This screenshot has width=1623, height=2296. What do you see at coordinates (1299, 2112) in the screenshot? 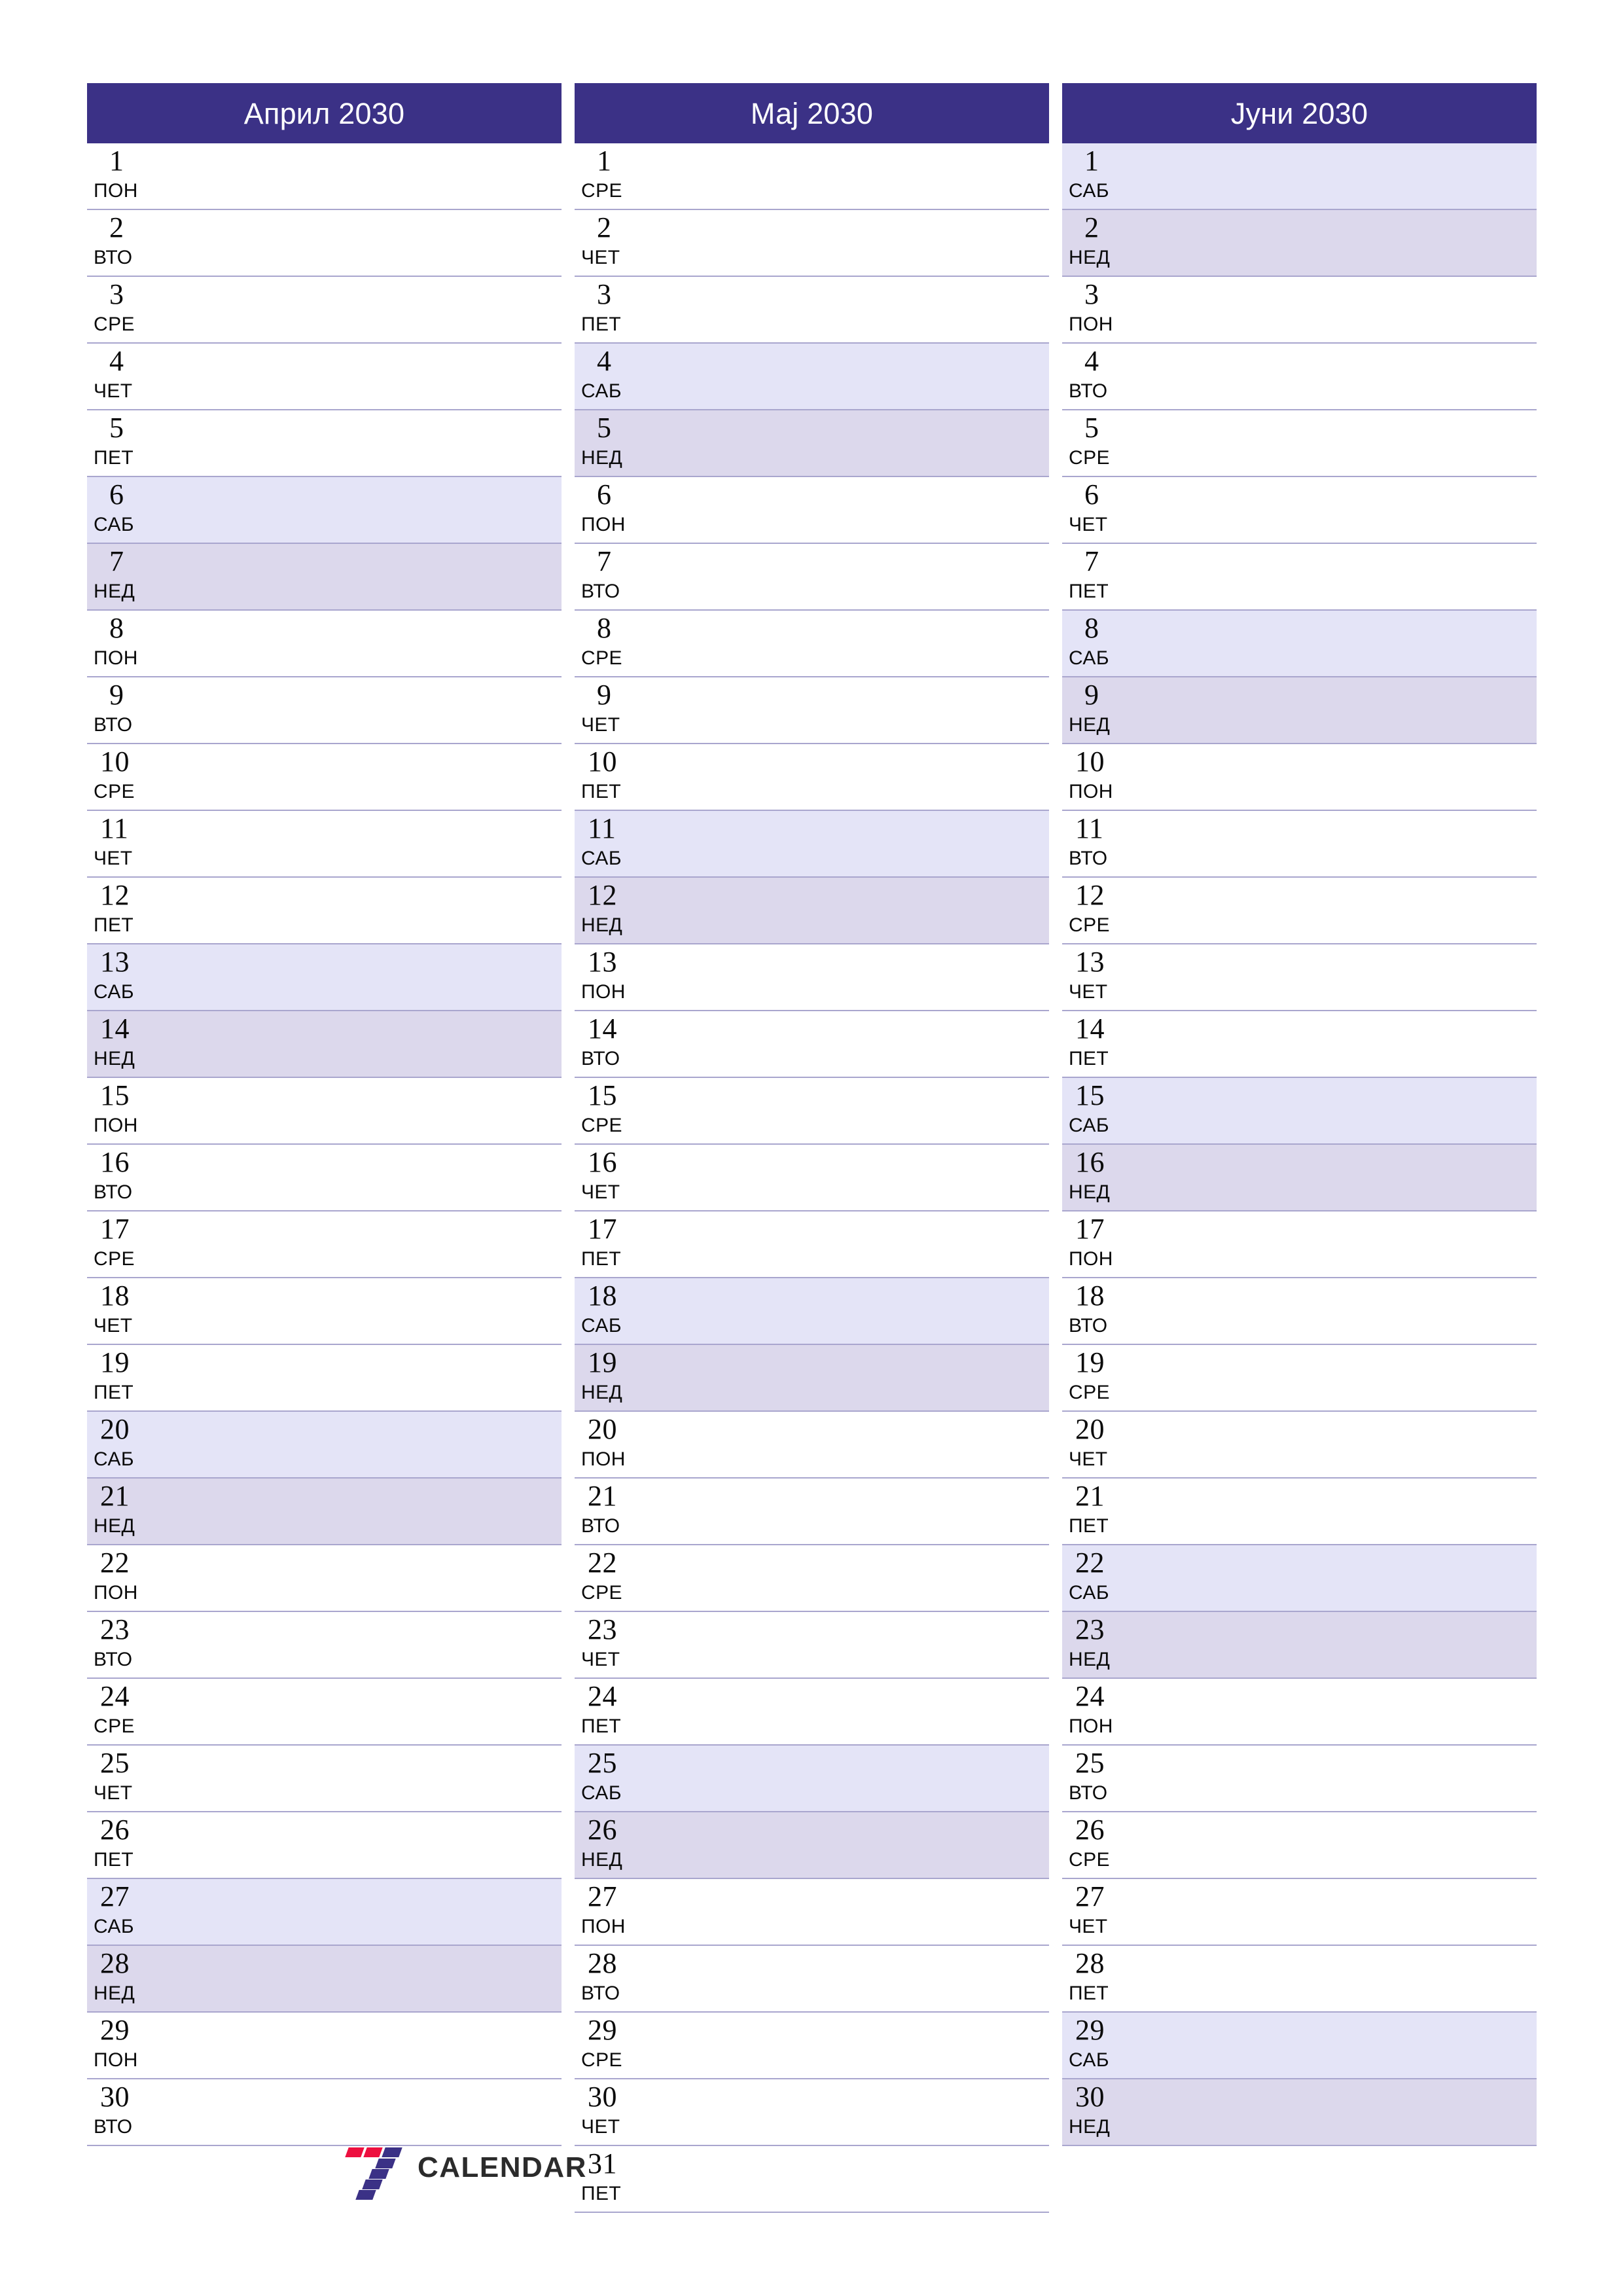
I see `day-row: 30 НЕД` at bounding box center [1299, 2112].